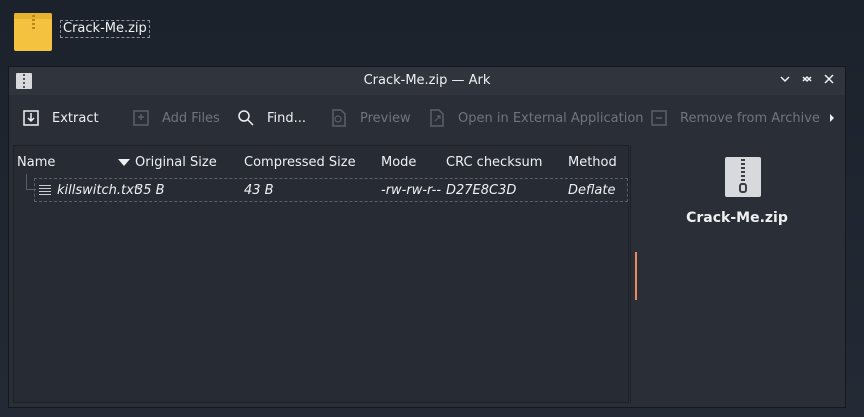  What do you see at coordinates (33, 32) in the screenshot?
I see `zip-file-desktop-icon` at bounding box center [33, 32].